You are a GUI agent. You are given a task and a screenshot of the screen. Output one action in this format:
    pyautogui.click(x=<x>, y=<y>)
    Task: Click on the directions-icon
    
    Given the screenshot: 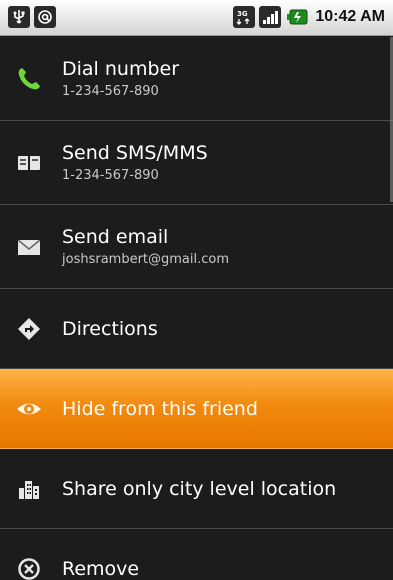 What is the action you would take?
    pyautogui.click(x=29, y=329)
    